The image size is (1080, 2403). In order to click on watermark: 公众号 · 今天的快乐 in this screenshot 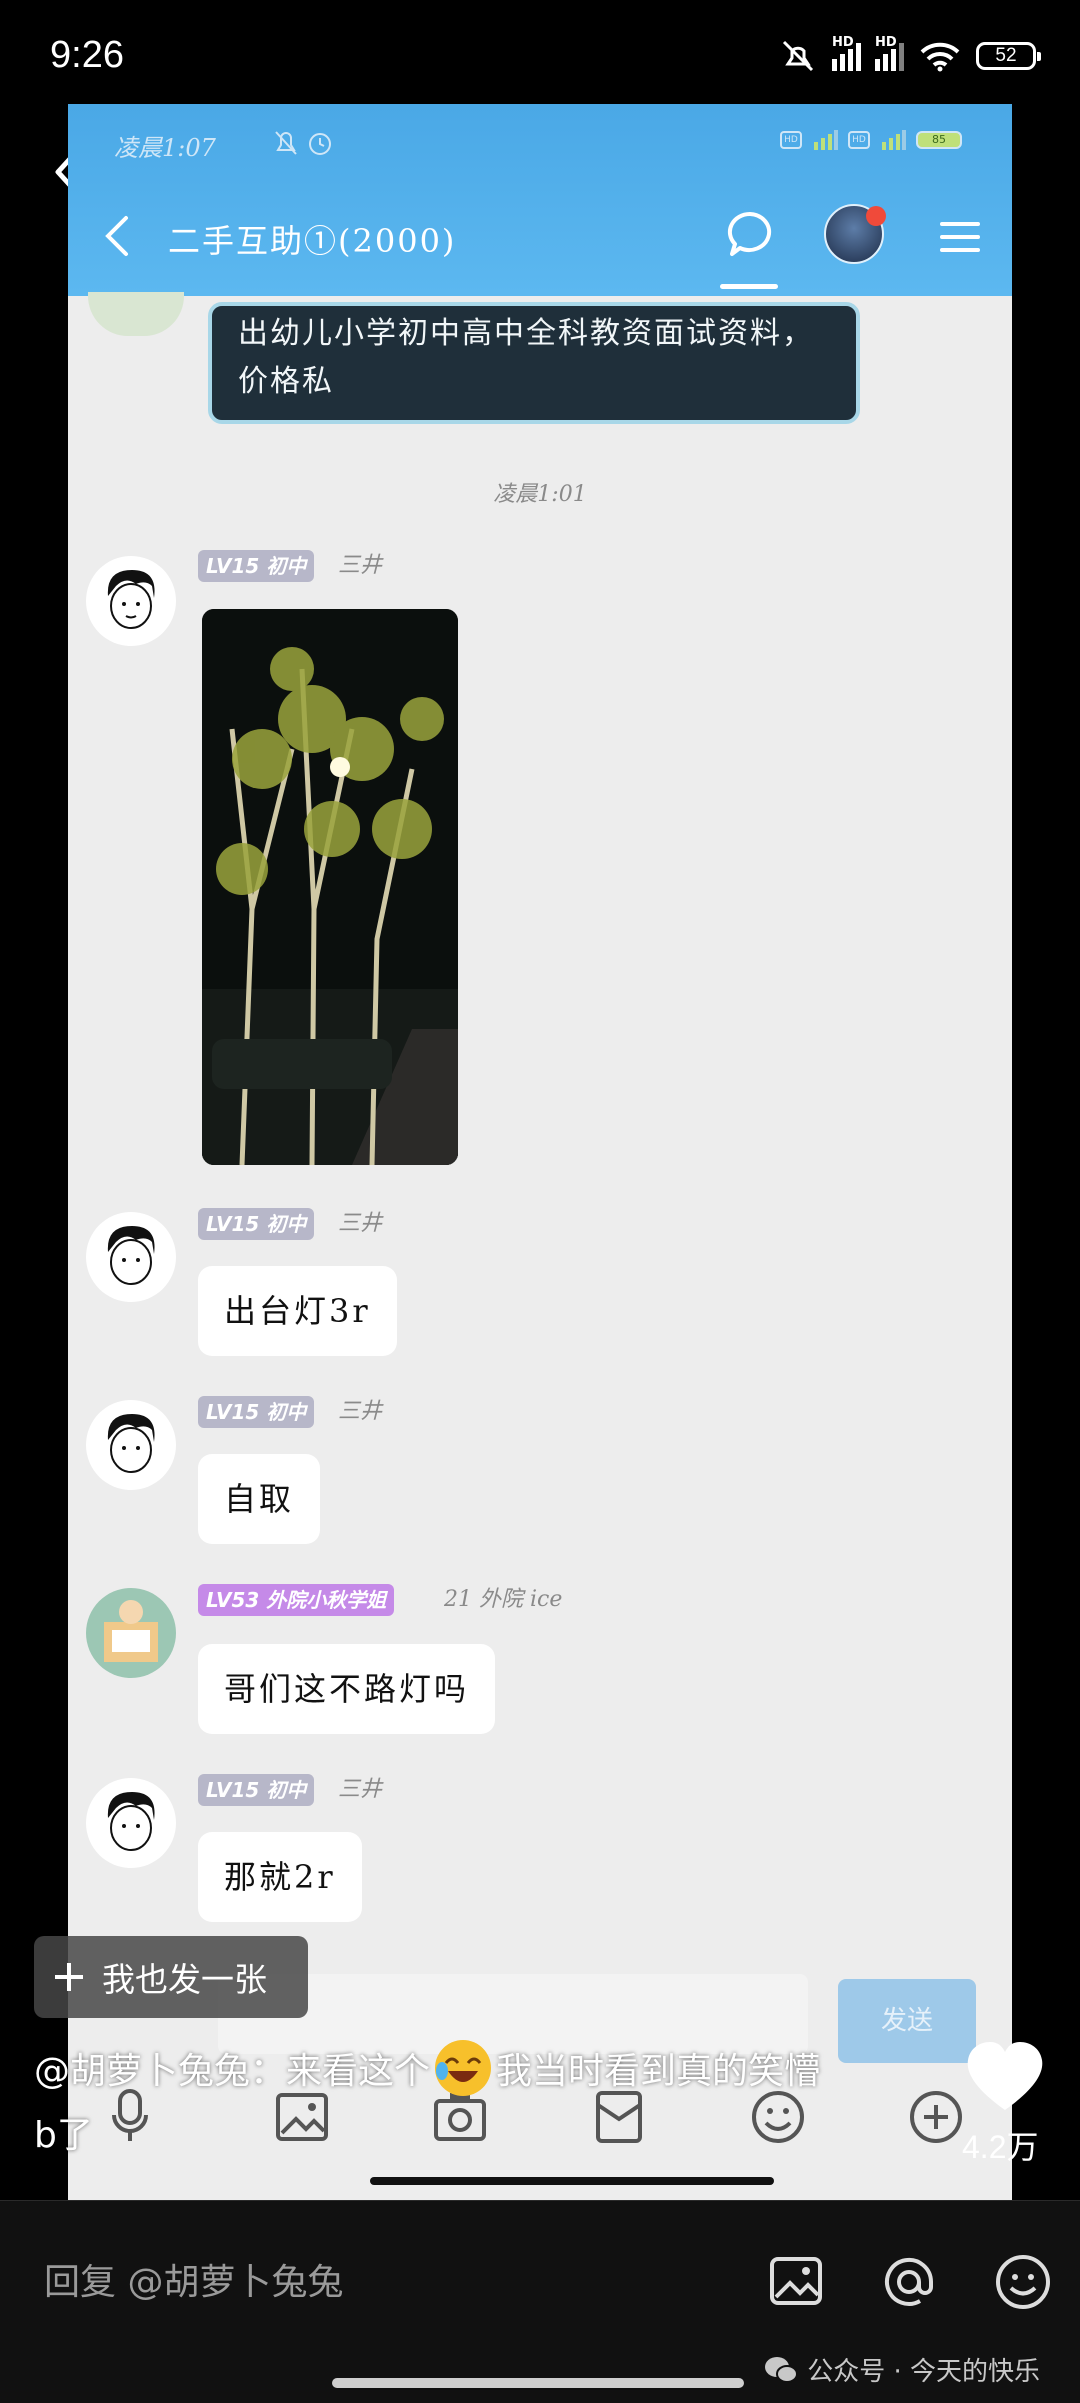, I will do `click(901, 2369)`.